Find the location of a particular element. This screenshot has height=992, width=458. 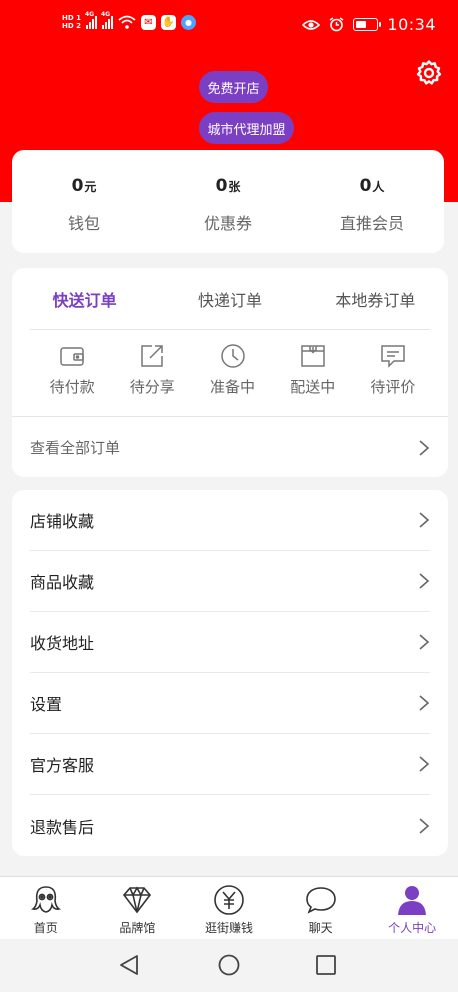

box-icon is located at coordinates (312, 356).